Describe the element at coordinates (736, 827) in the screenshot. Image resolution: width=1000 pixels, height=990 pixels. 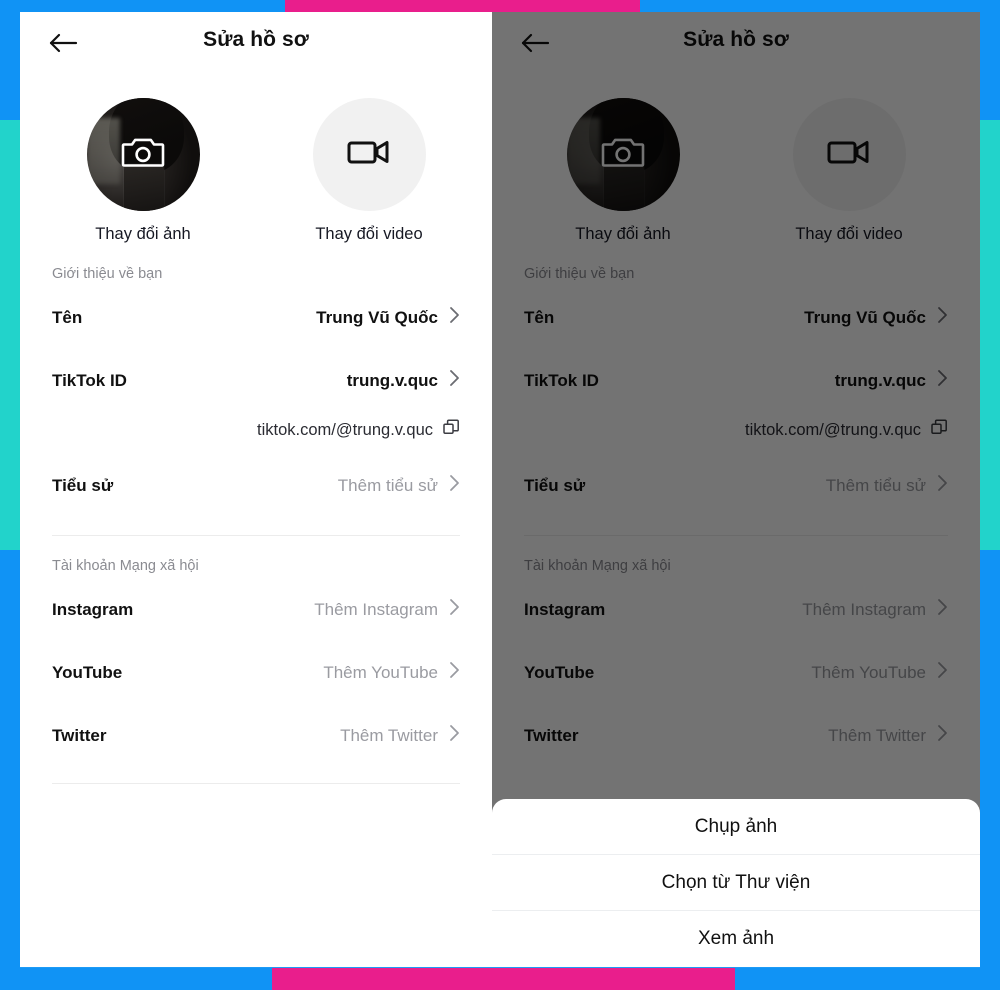
I see `action-take-photo: Chụp ảnh` at that location.